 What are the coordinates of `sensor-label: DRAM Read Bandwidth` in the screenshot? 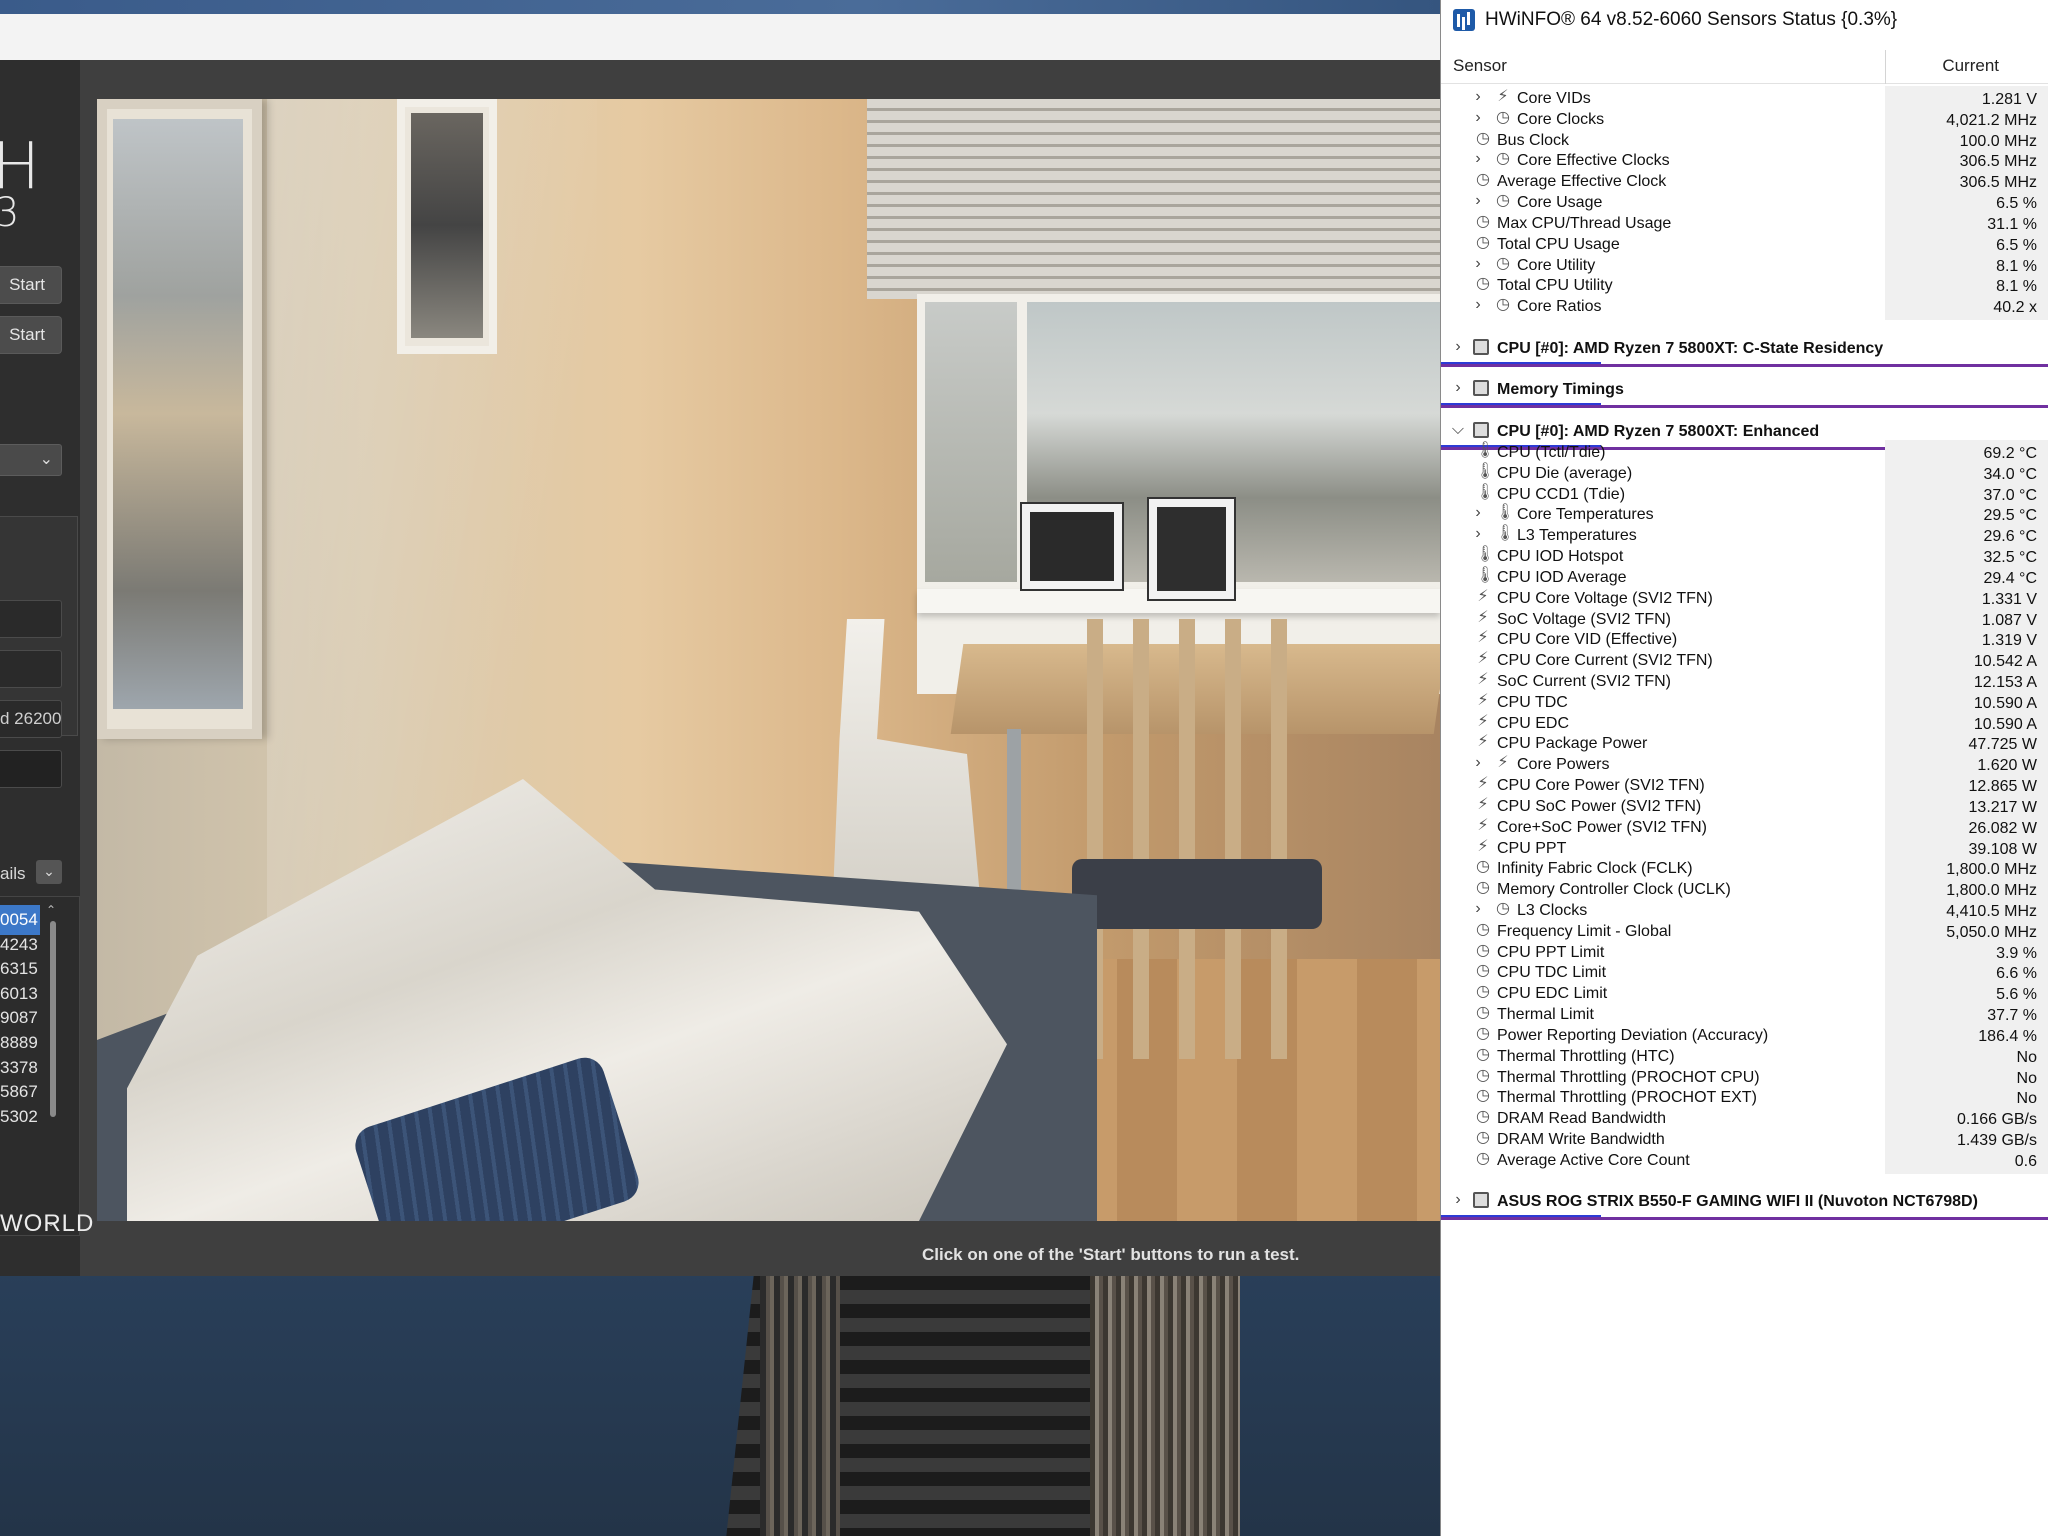 It's located at (1581, 1119).